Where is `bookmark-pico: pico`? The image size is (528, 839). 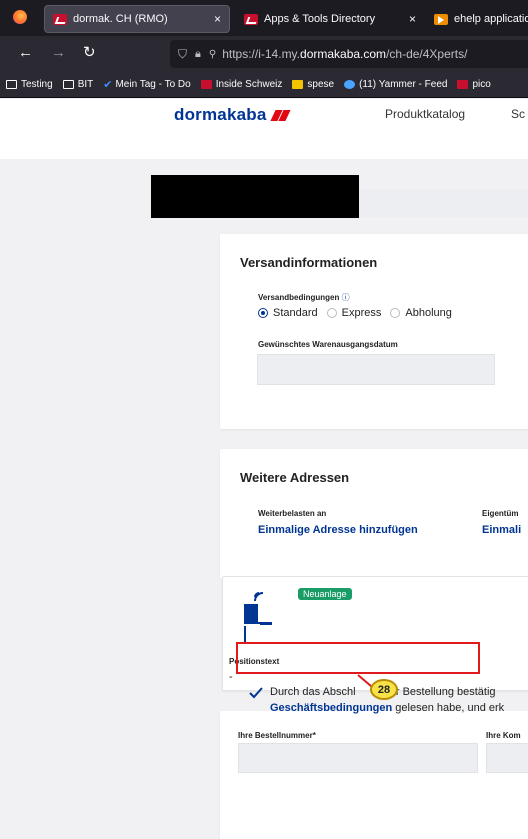 bookmark-pico: pico is located at coordinates (474, 84).